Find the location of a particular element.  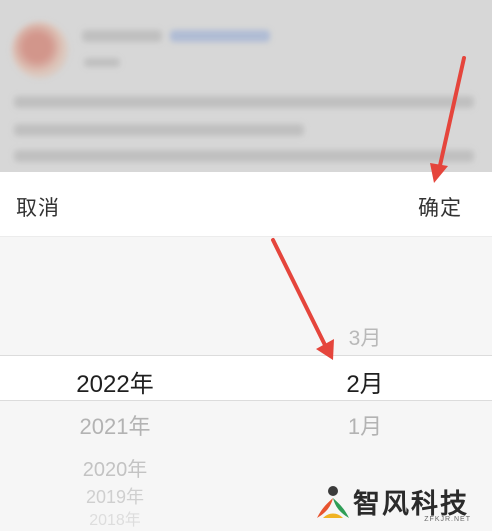

year-option: 2021年 is located at coordinates (115, 425).